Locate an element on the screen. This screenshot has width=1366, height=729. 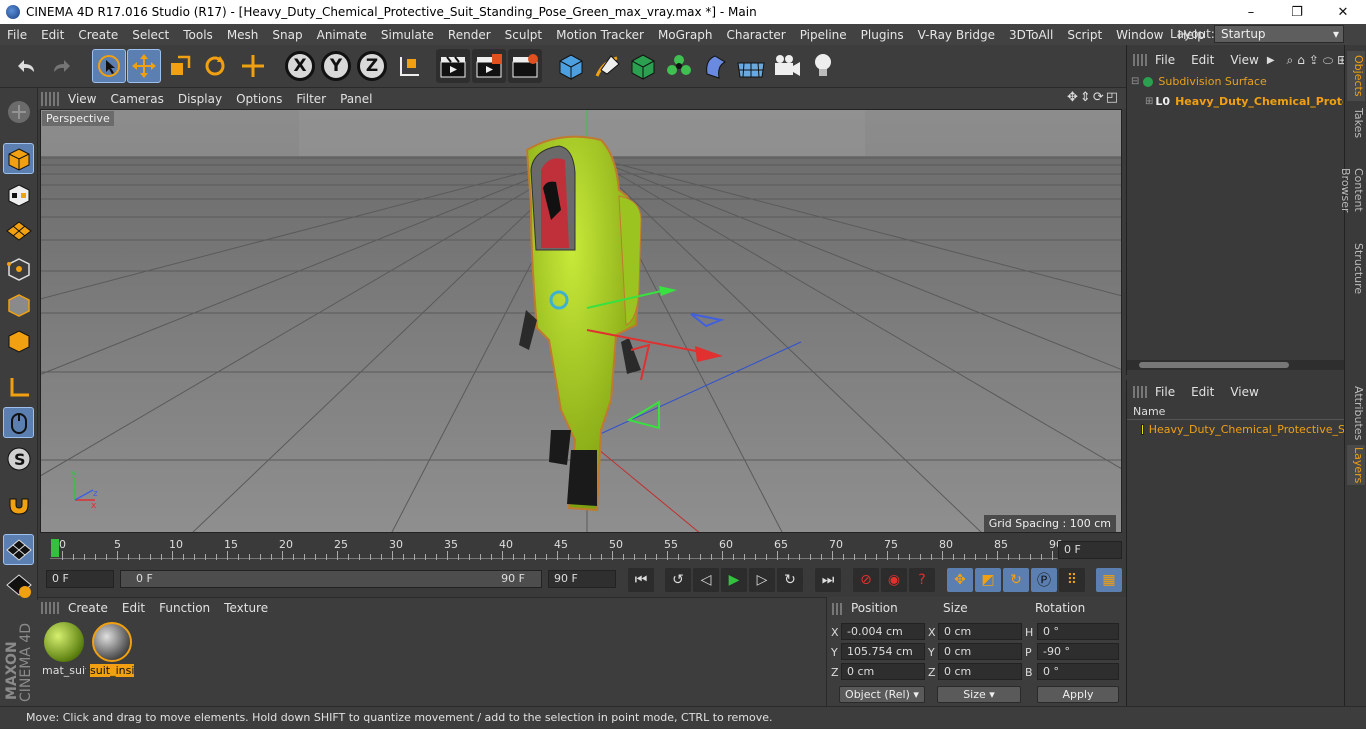
material-swatch: mat_suit is located at coordinates (64, 650).